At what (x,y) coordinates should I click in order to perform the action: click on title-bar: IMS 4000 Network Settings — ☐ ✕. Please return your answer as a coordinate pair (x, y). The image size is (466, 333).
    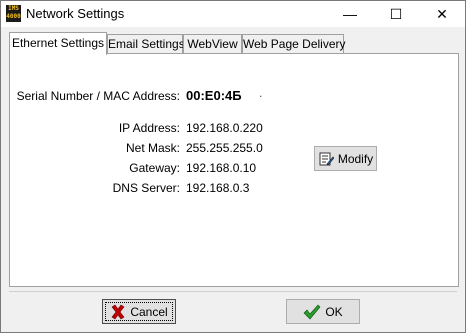
    Looking at the image, I should click on (233, 14).